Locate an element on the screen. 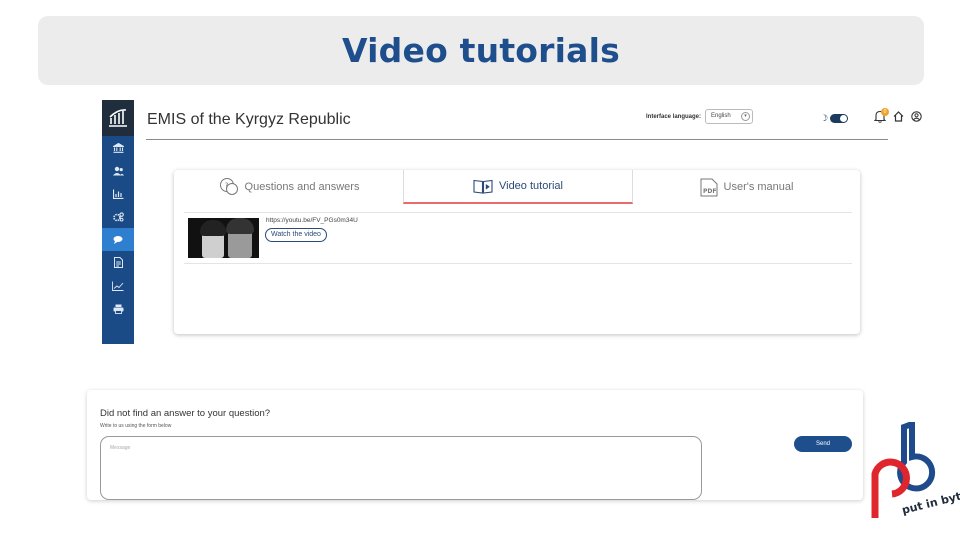  sidebar is located at coordinates (118, 222).